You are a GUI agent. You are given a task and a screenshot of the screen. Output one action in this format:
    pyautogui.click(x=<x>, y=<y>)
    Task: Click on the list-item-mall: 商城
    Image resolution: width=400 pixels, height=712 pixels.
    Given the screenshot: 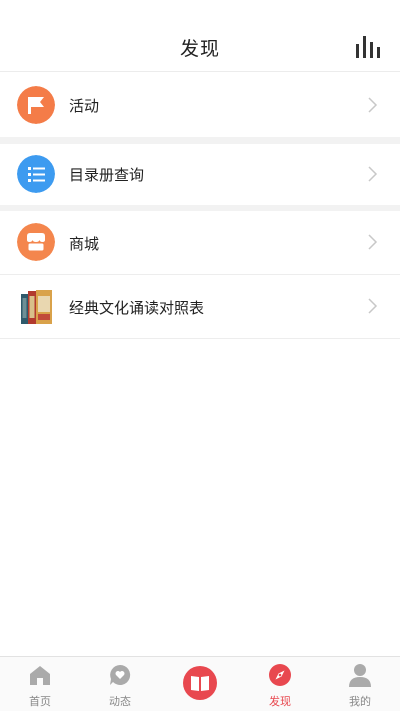 What is the action you would take?
    pyautogui.click(x=200, y=242)
    